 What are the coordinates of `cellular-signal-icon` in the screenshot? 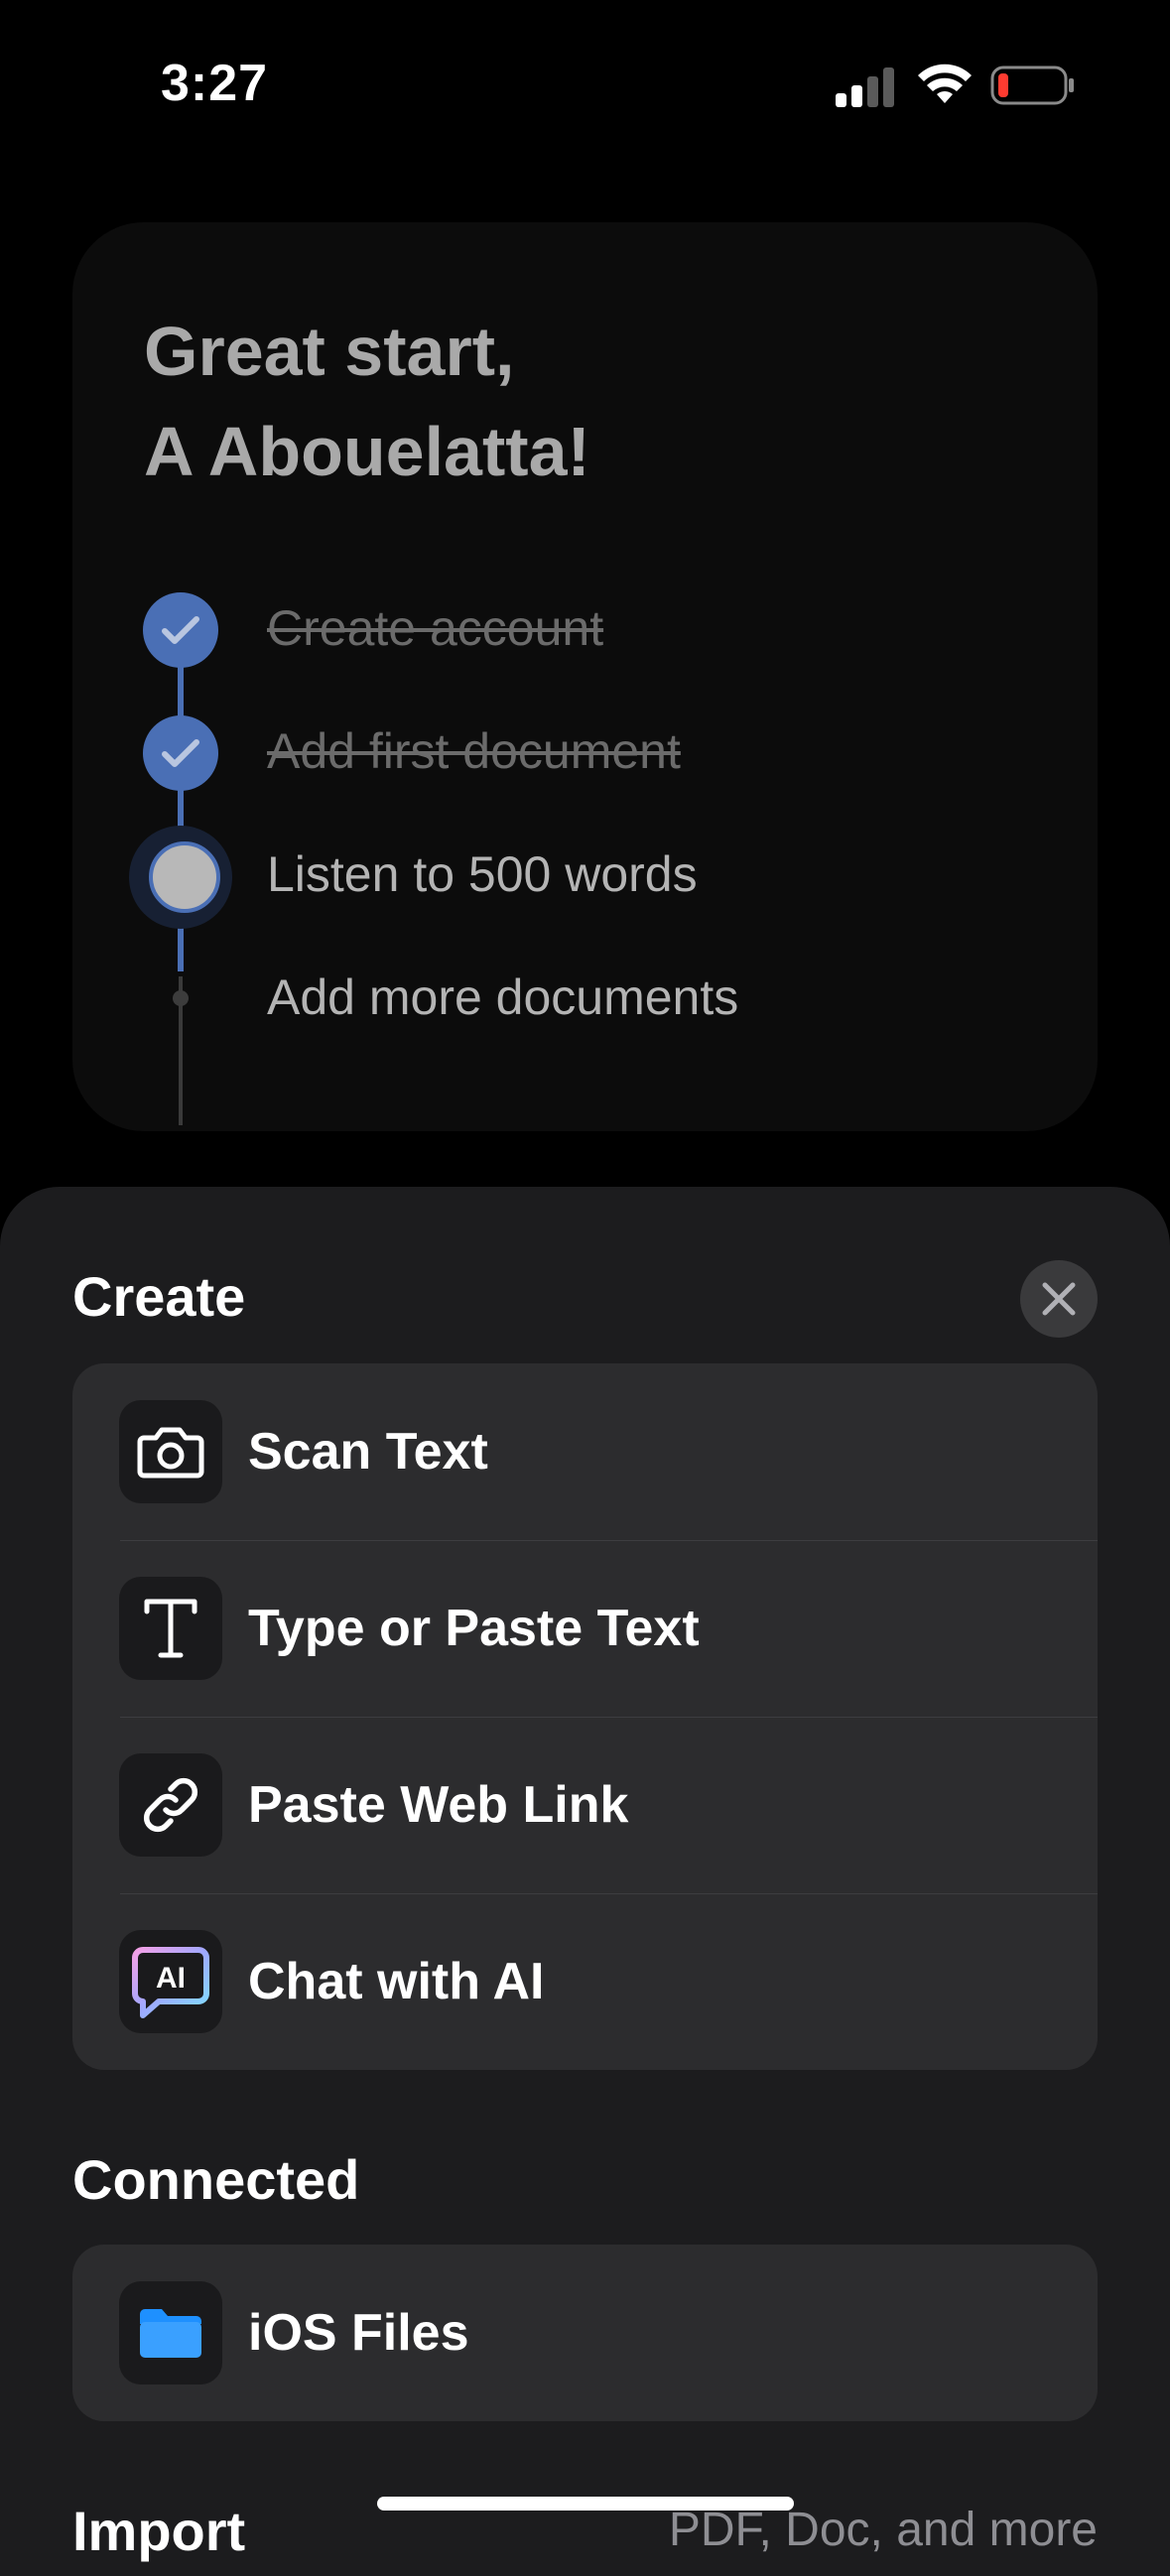 It's located at (865, 87).